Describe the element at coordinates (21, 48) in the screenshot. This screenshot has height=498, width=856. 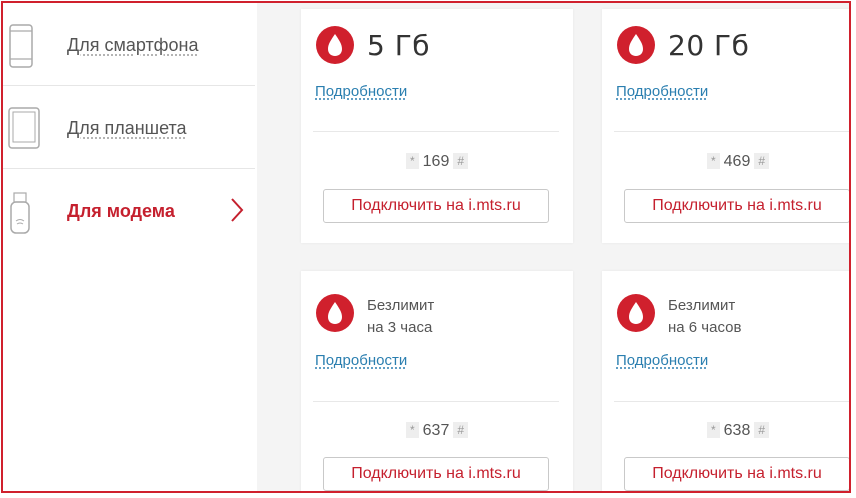
I see `smartphone-icon` at that location.